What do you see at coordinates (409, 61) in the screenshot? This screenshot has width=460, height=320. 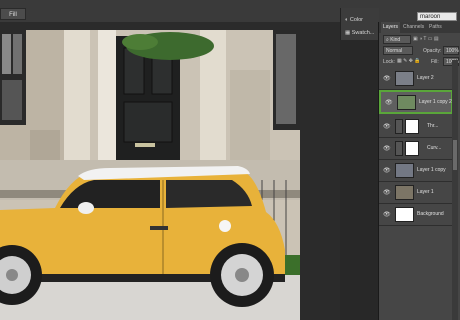 I see `lock-icons: ▦ ✎ ✥ 🔒` at bounding box center [409, 61].